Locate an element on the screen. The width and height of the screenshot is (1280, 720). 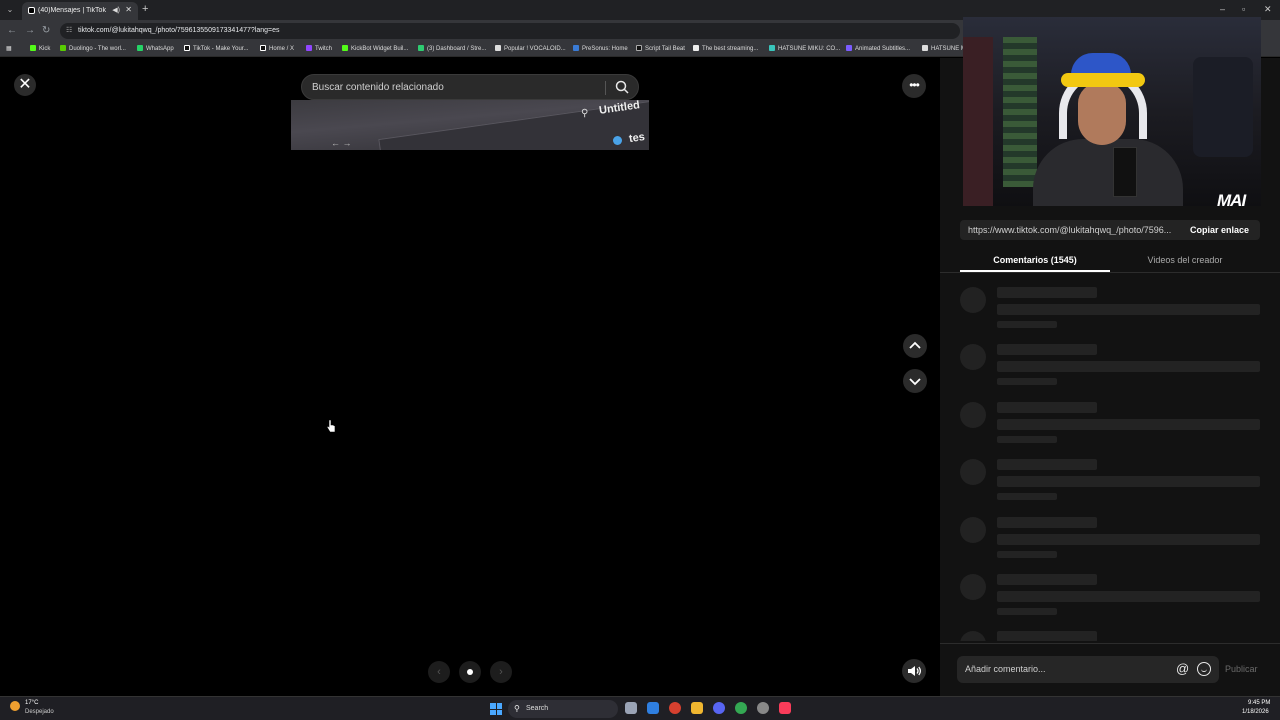
carousel-prev-button: ‹ is located at coordinates (439, 672).